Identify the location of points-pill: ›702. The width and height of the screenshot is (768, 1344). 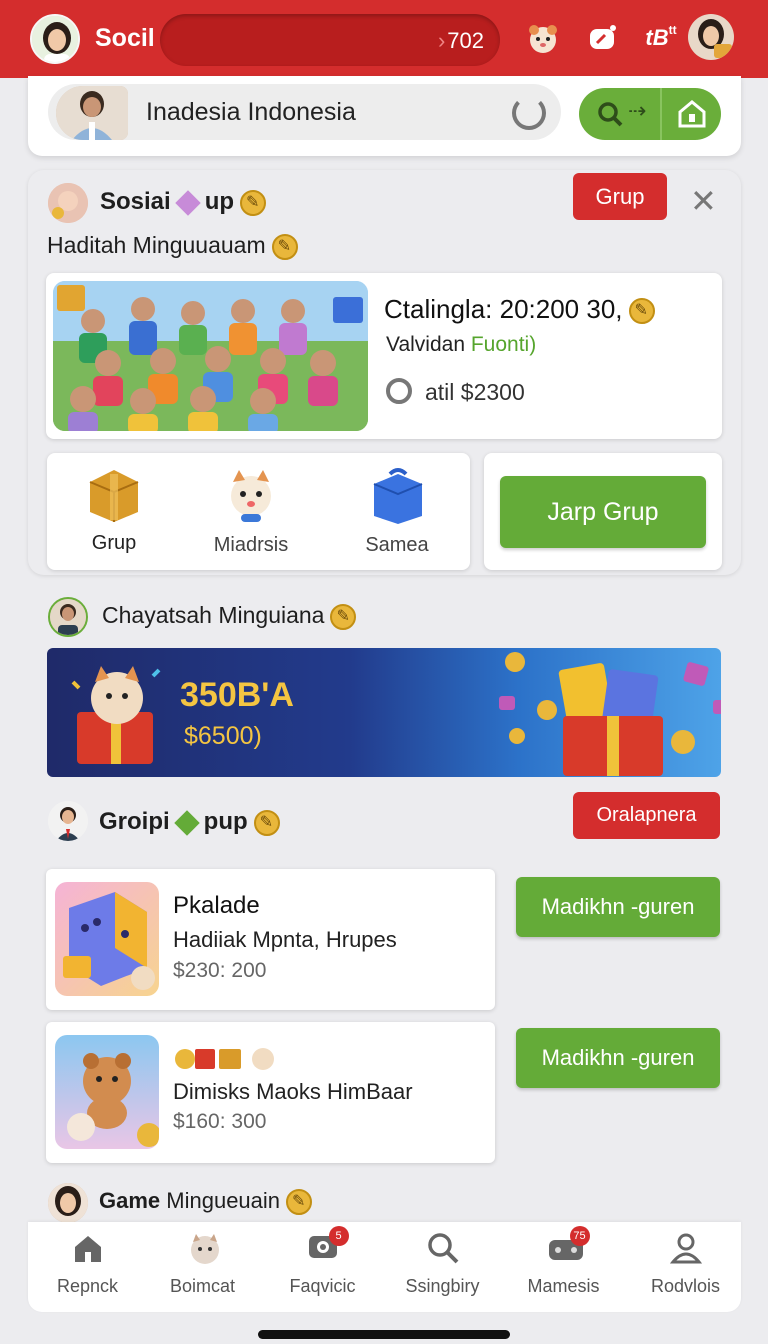
(330, 40).